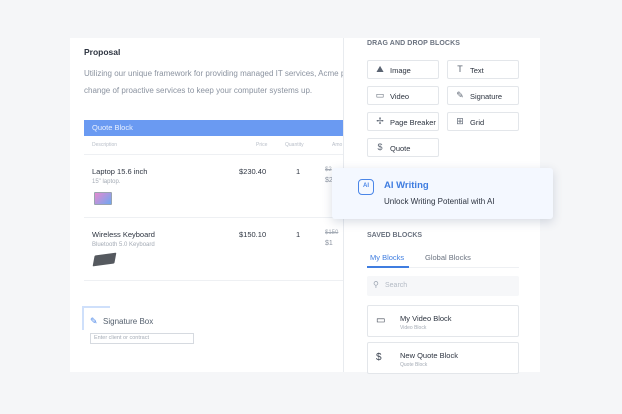  I want to click on block-grid: ⊞ Grid, so click(483, 121).